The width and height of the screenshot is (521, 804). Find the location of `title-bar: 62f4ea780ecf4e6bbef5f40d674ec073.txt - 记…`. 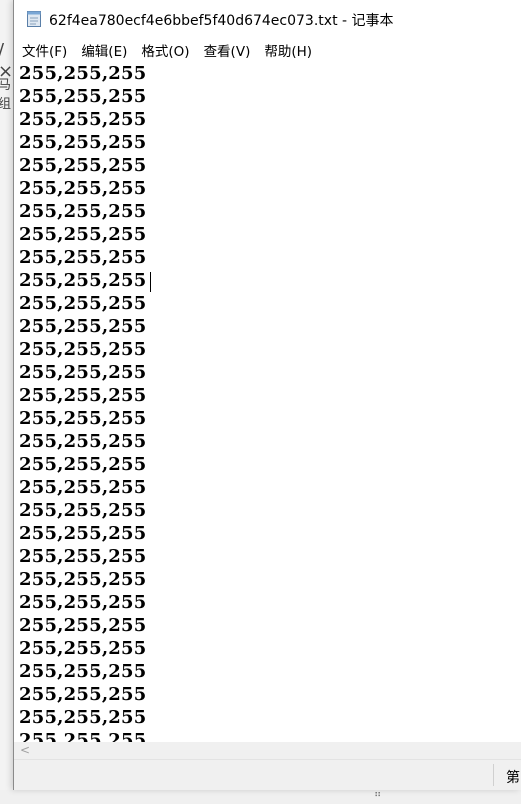

title-bar: 62f4ea780ecf4e6bbef5f40d674ec073.txt - 记… is located at coordinates (267, 19).